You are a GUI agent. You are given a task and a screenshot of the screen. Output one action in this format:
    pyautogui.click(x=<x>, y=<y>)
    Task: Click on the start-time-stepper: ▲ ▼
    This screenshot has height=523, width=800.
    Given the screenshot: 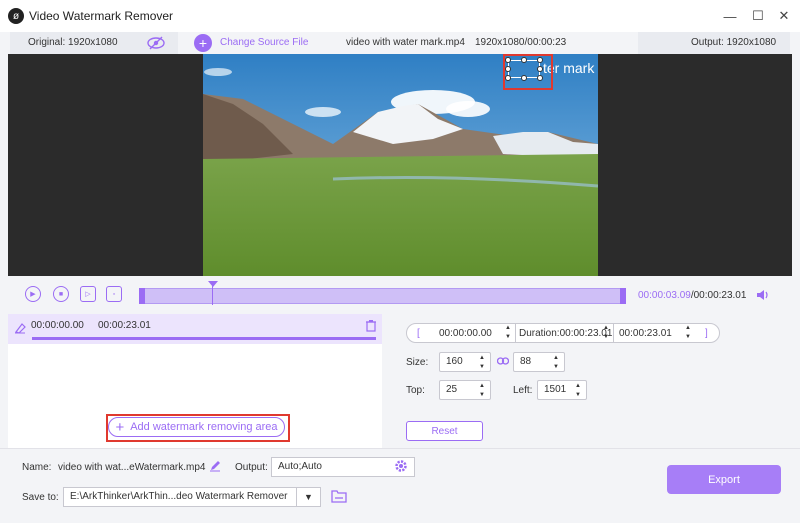 What is the action you would take?
    pyautogui.click(x=508, y=333)
    